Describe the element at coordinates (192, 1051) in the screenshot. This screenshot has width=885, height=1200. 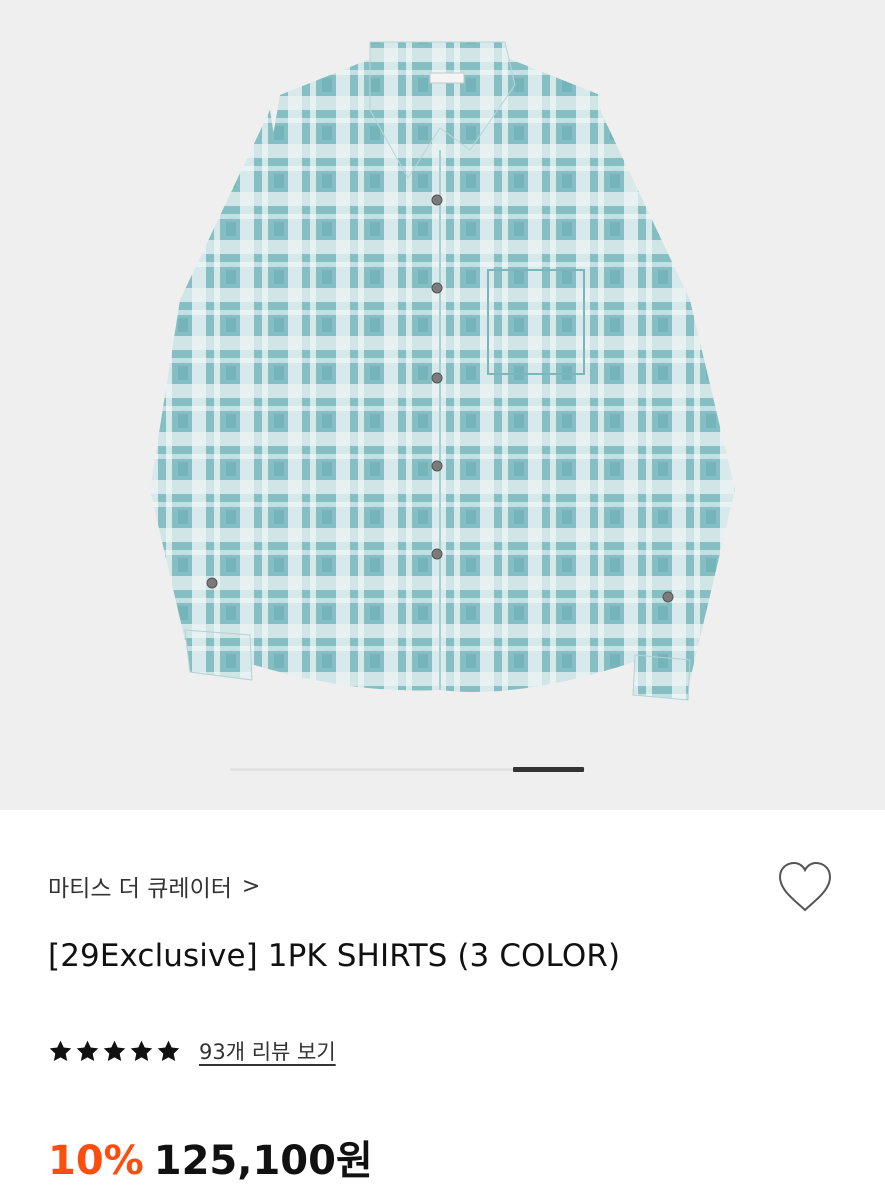
I see `rating-row: 93개 리뷰 보기` at that location.